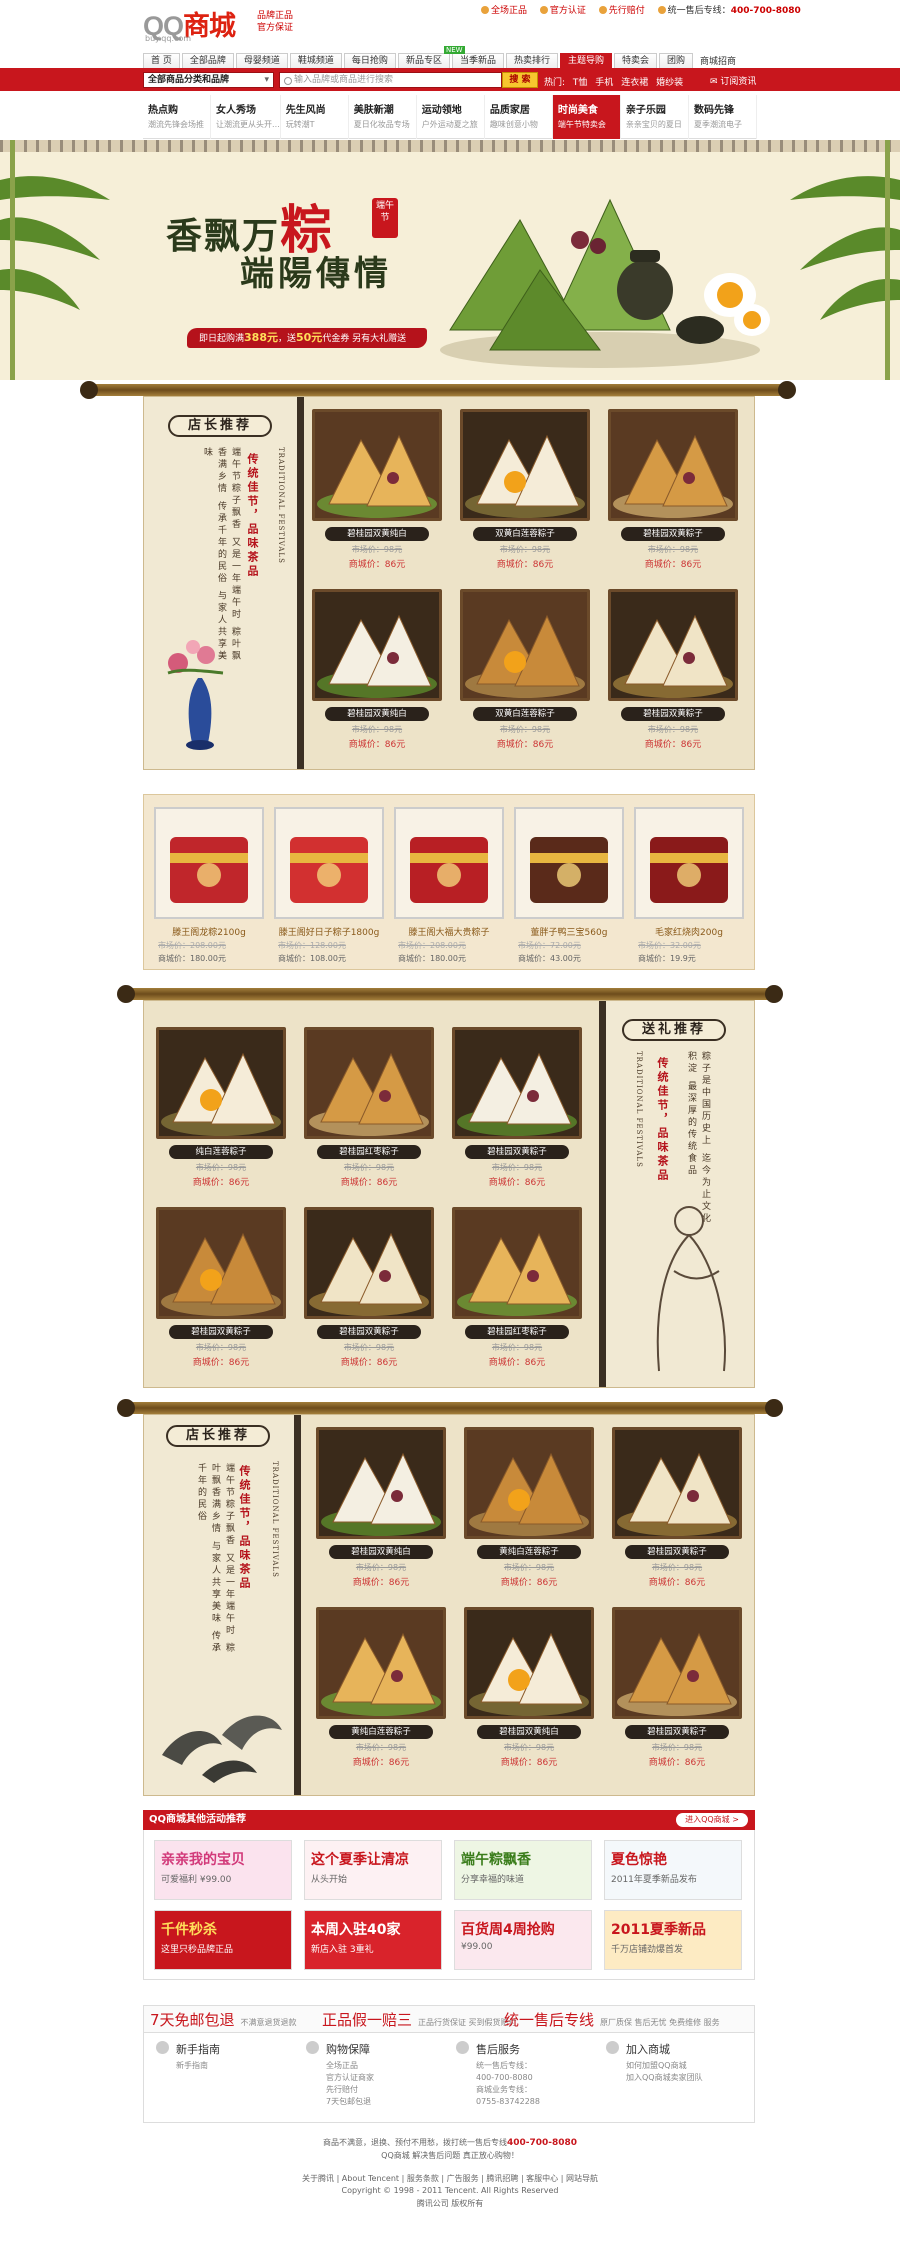  Describe the element at coordinates (177, 117) in the screenshot. I see `category-item: 热点购 潮流先锋会场推` at that location.